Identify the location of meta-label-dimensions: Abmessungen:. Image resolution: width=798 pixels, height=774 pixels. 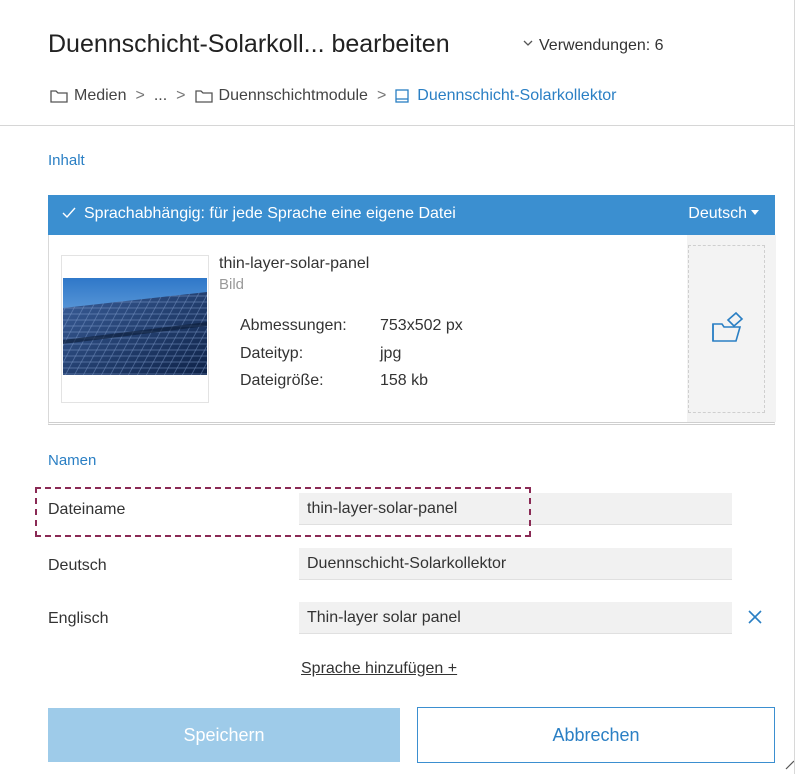
(293, 325).